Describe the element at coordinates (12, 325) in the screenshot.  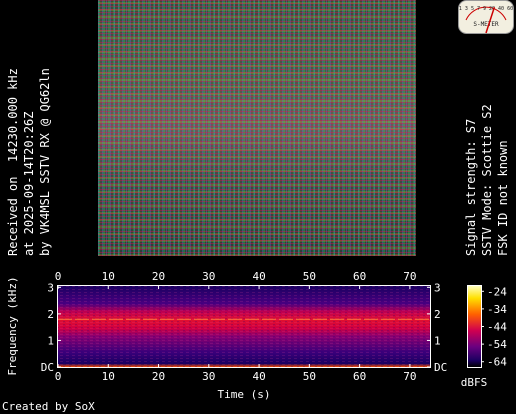
I see `y-axis-title: Frequency (kHz)` at that location.